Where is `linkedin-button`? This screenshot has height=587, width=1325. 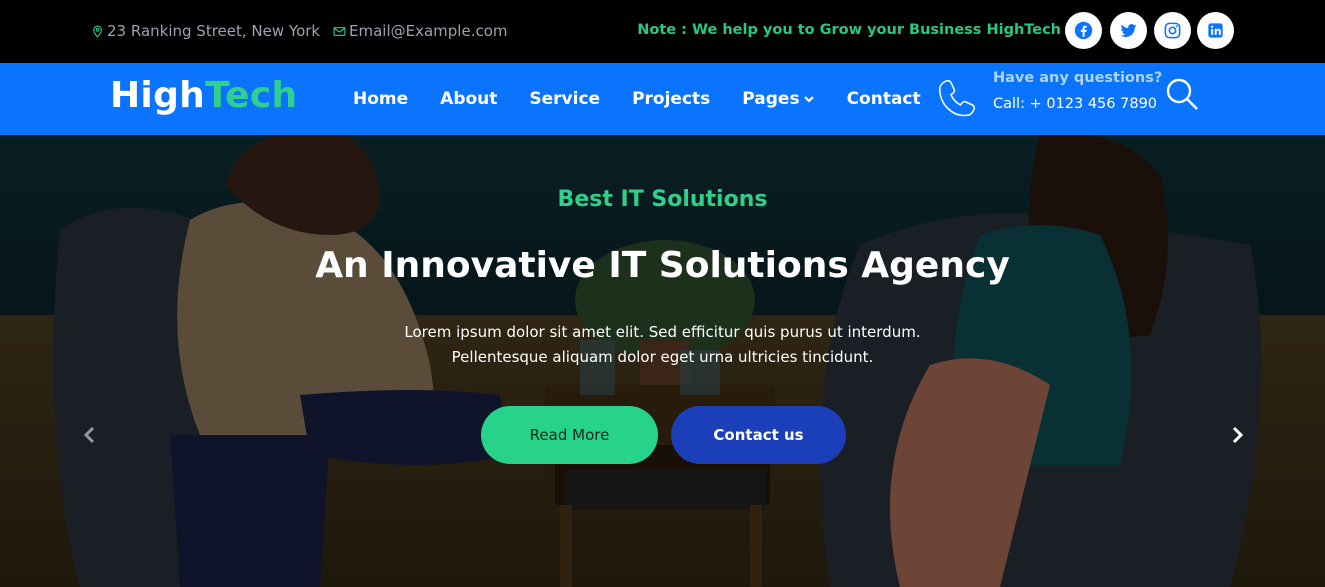
linkedin-button is located at coordinates (1215, 30).